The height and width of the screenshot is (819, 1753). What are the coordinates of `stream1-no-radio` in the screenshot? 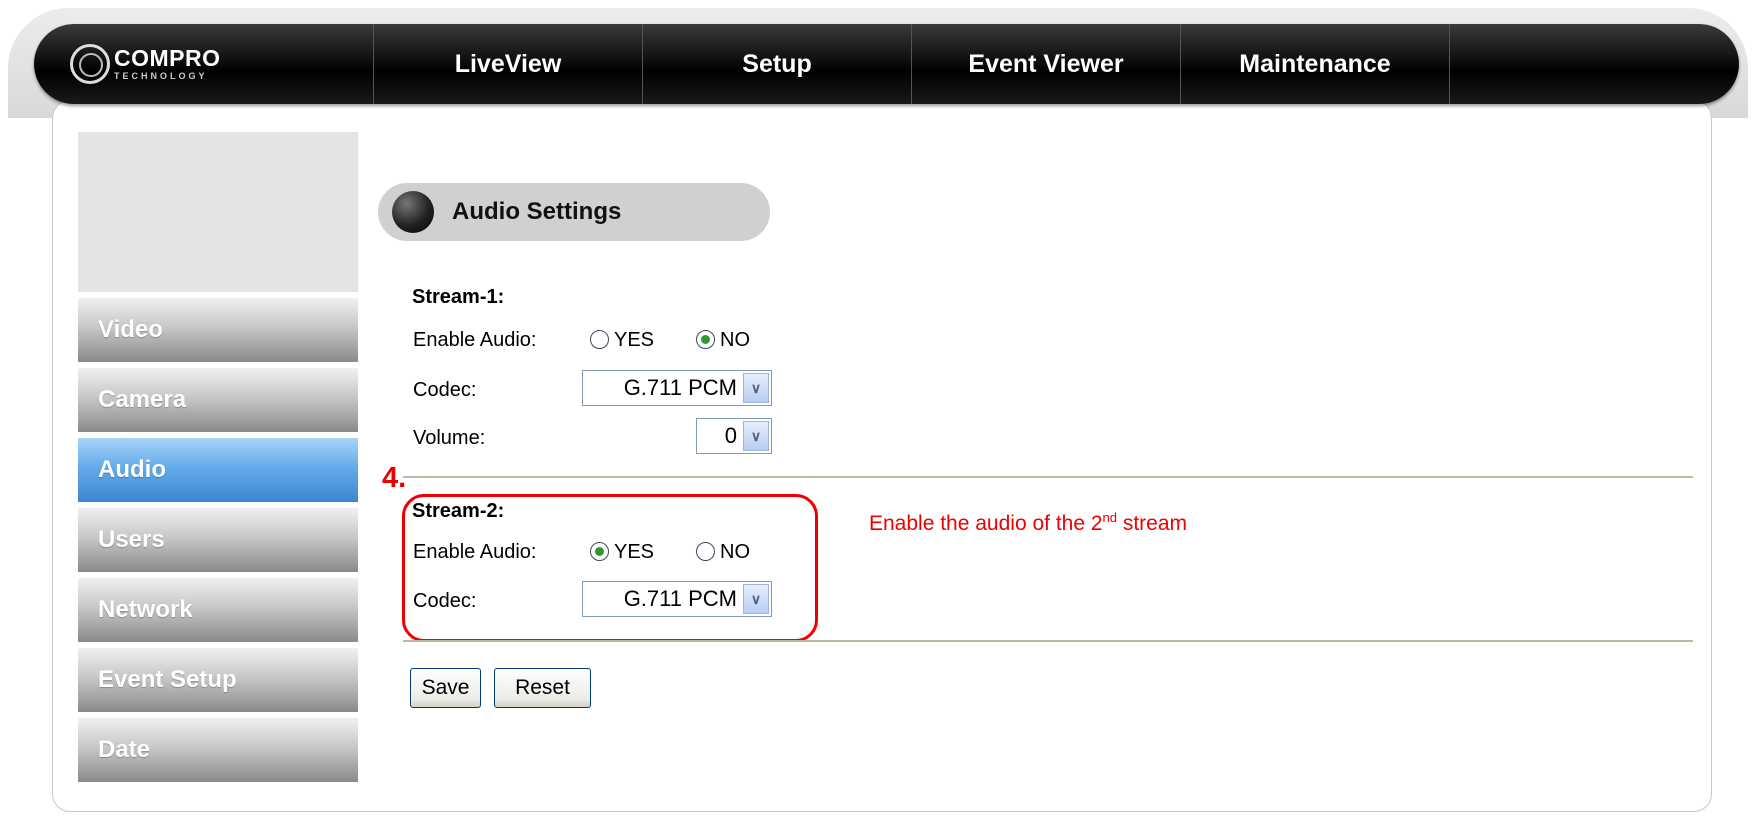 It's located at (705, 339).